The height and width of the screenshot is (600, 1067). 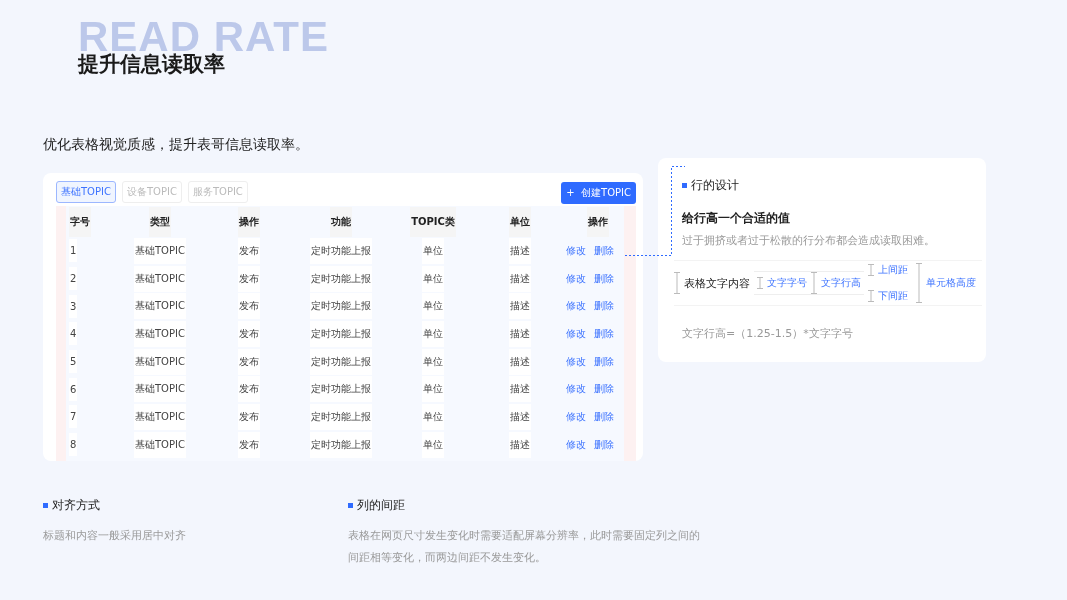 I want to click on page-title: 提升信息读取率, so click(x=151, y=64).